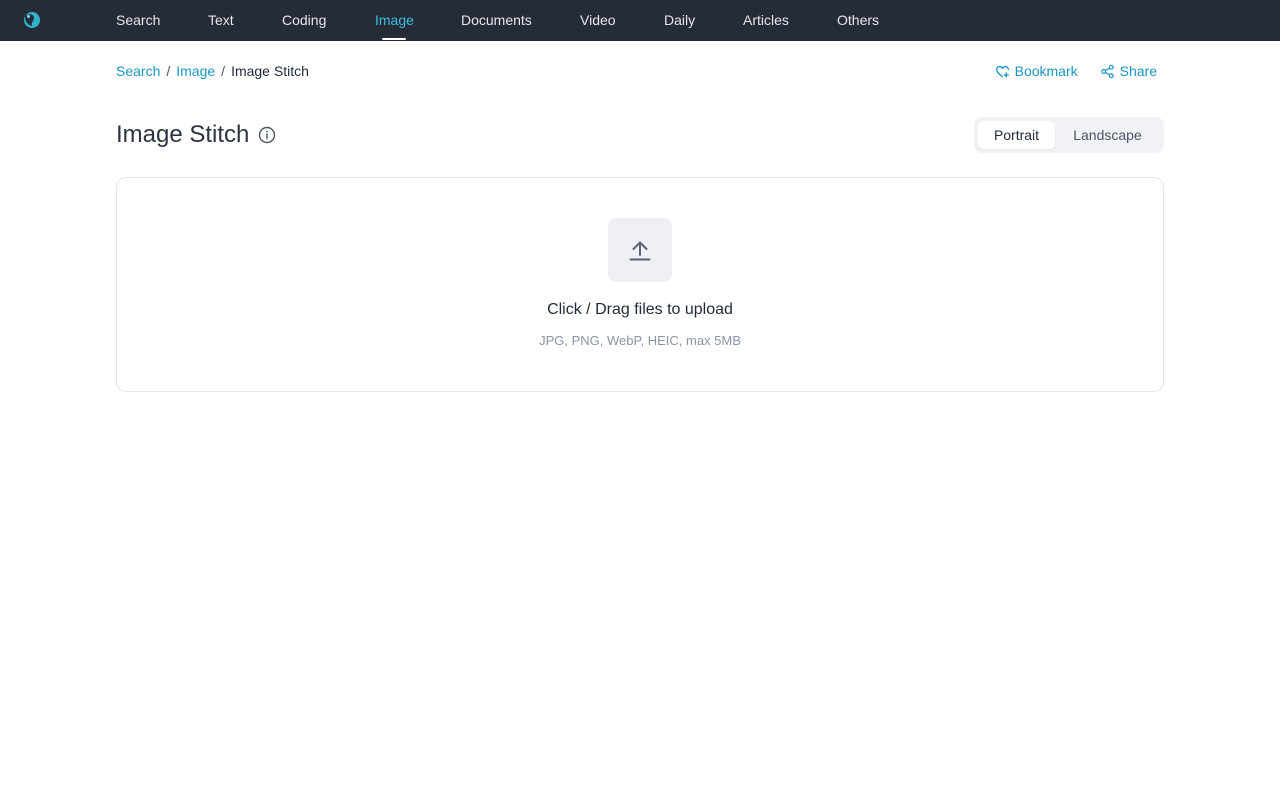 The image size is (1280, 800). What do you see at coordinates (640, 309) in the screenshot?
I see `upload-label: Click / Drag files to upload` at bounding box center [640, 309].